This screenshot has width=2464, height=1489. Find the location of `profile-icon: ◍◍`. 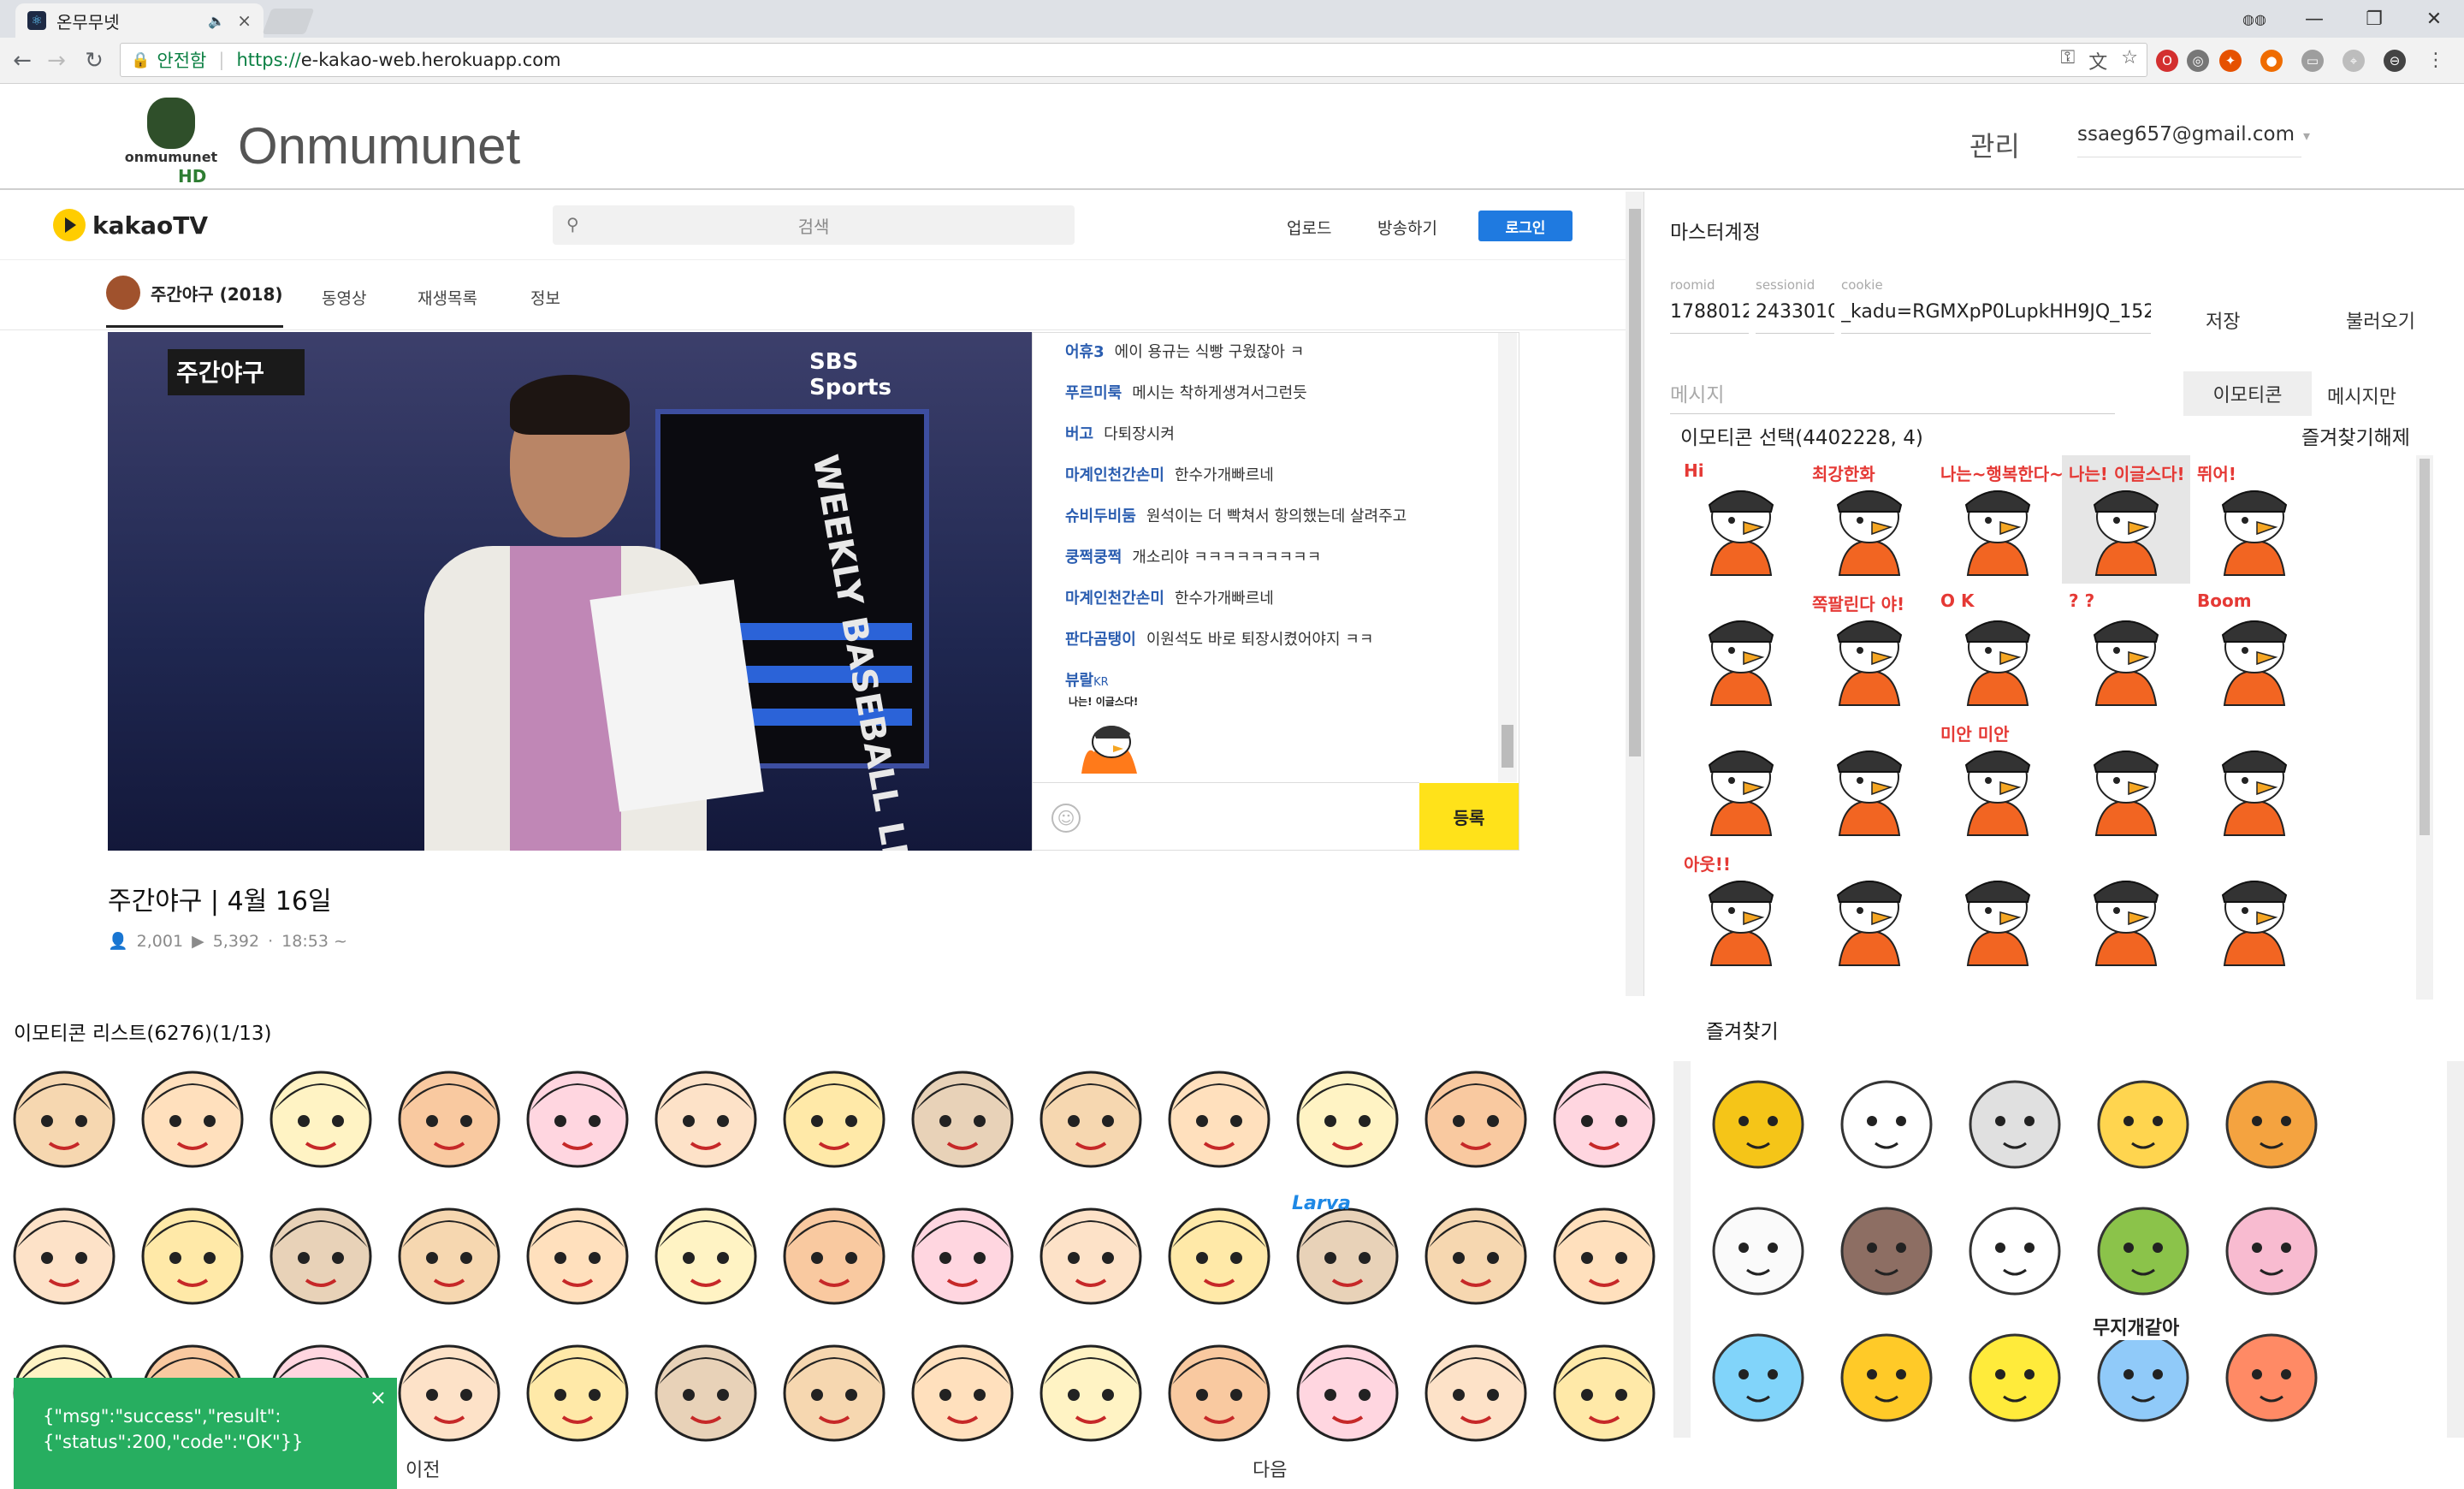

profile-icon: ◍◍ is located at coordinates (2254, 19).